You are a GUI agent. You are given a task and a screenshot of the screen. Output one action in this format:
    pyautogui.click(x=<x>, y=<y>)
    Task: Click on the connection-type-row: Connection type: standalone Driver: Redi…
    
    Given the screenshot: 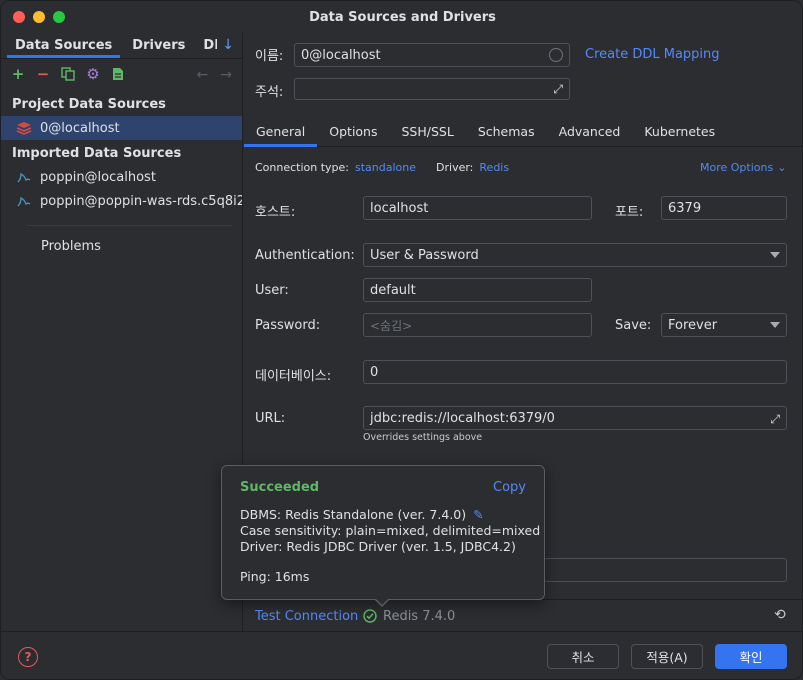 What is the action you would take?
    pyautogui.click(x=382, y=167)
    